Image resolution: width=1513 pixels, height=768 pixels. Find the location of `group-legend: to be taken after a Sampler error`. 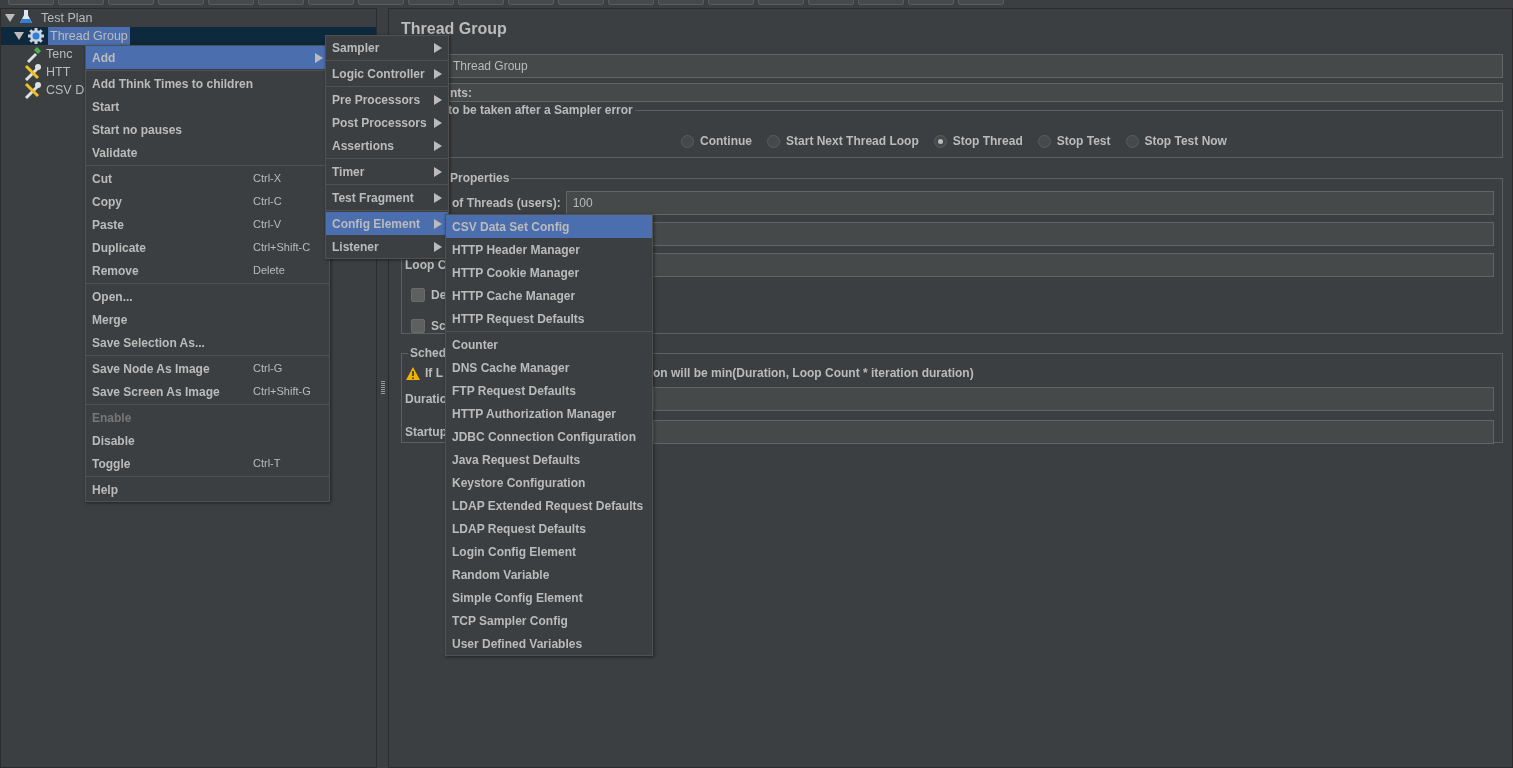

group-legend: to be taken after a Sampler error is located at coordinates (540, 110).